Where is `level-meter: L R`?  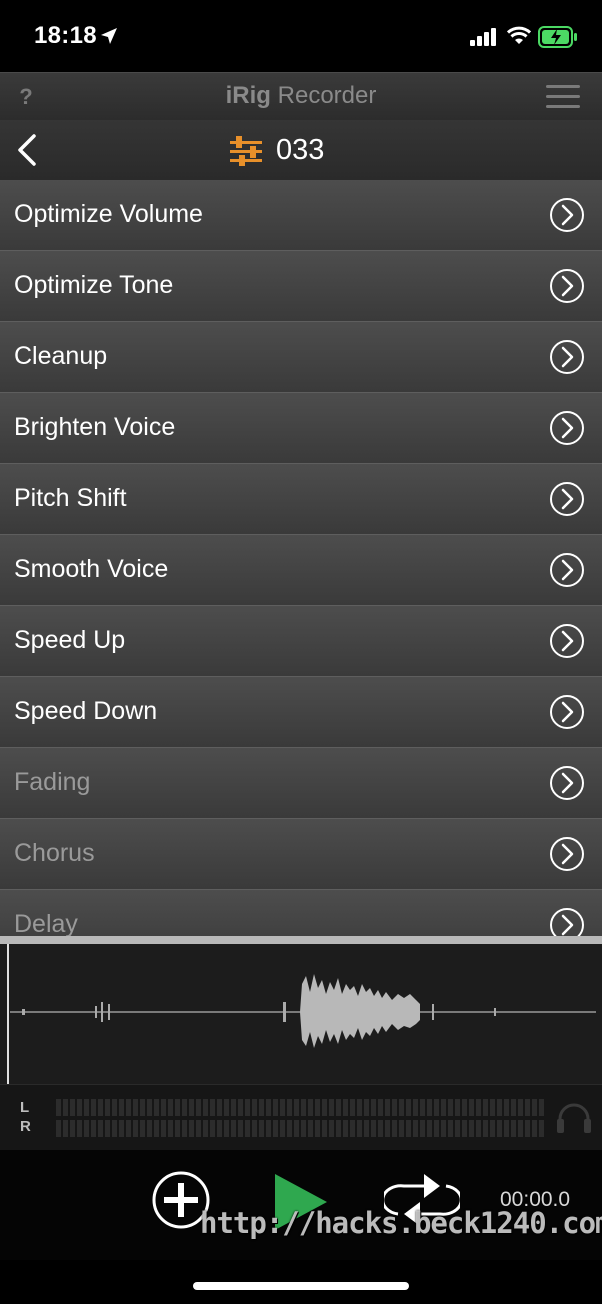
level-meter: L R is located at coordinates (301, 1118).